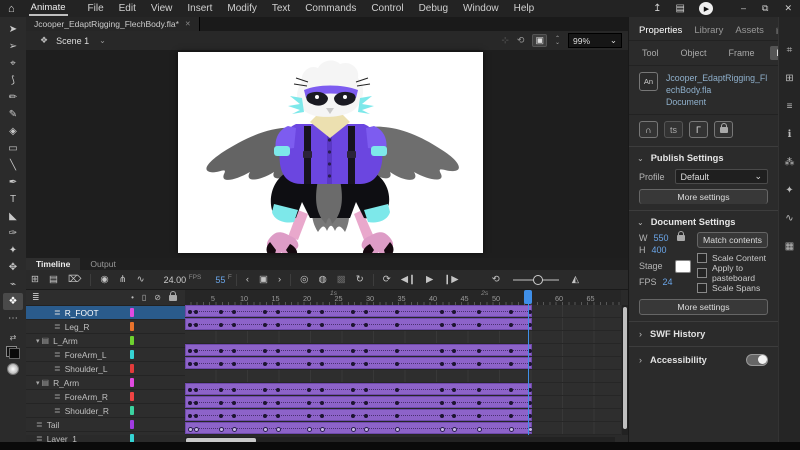 Image resolution: width=800 pixels, height=450 pixels. What do you see at coordinates (702, 273) in the screenshot?
I see `apply-pasteboard-checkbox` at bounding box center [702, 273].